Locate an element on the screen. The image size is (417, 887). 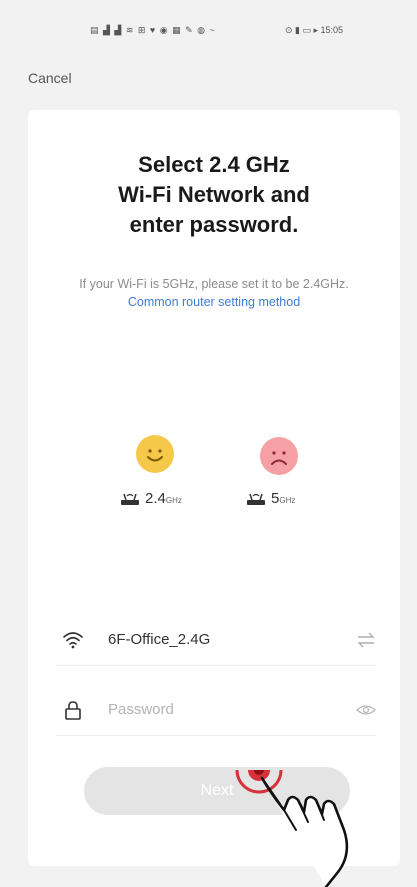
eye-icon is located at coordinates (366, 710).